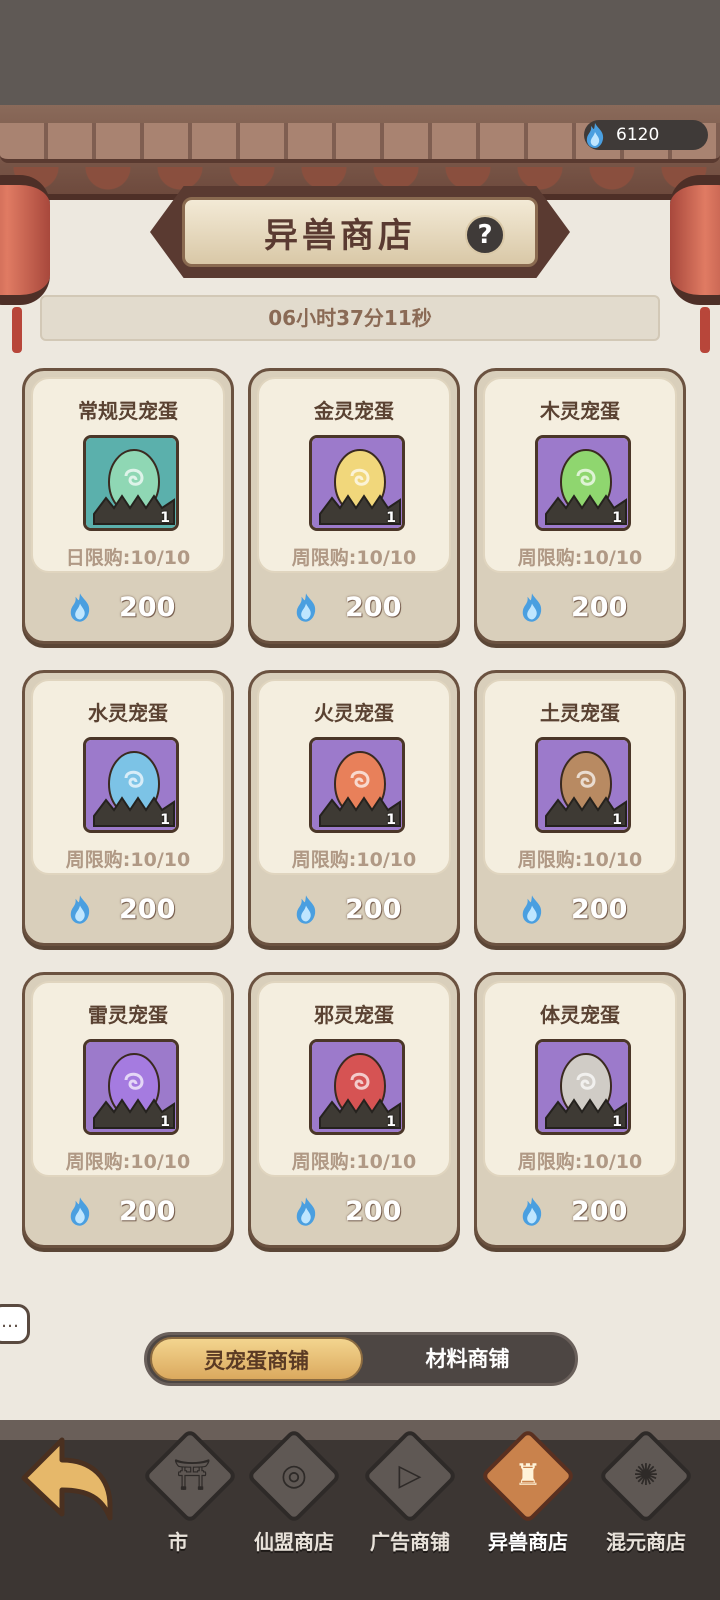 Image resolution: width=720 pixels, height=1600 pixels. I want to click on shop-item-card: 土灵宠蛋 1 周限购:10/10 200, so click(580, 808).